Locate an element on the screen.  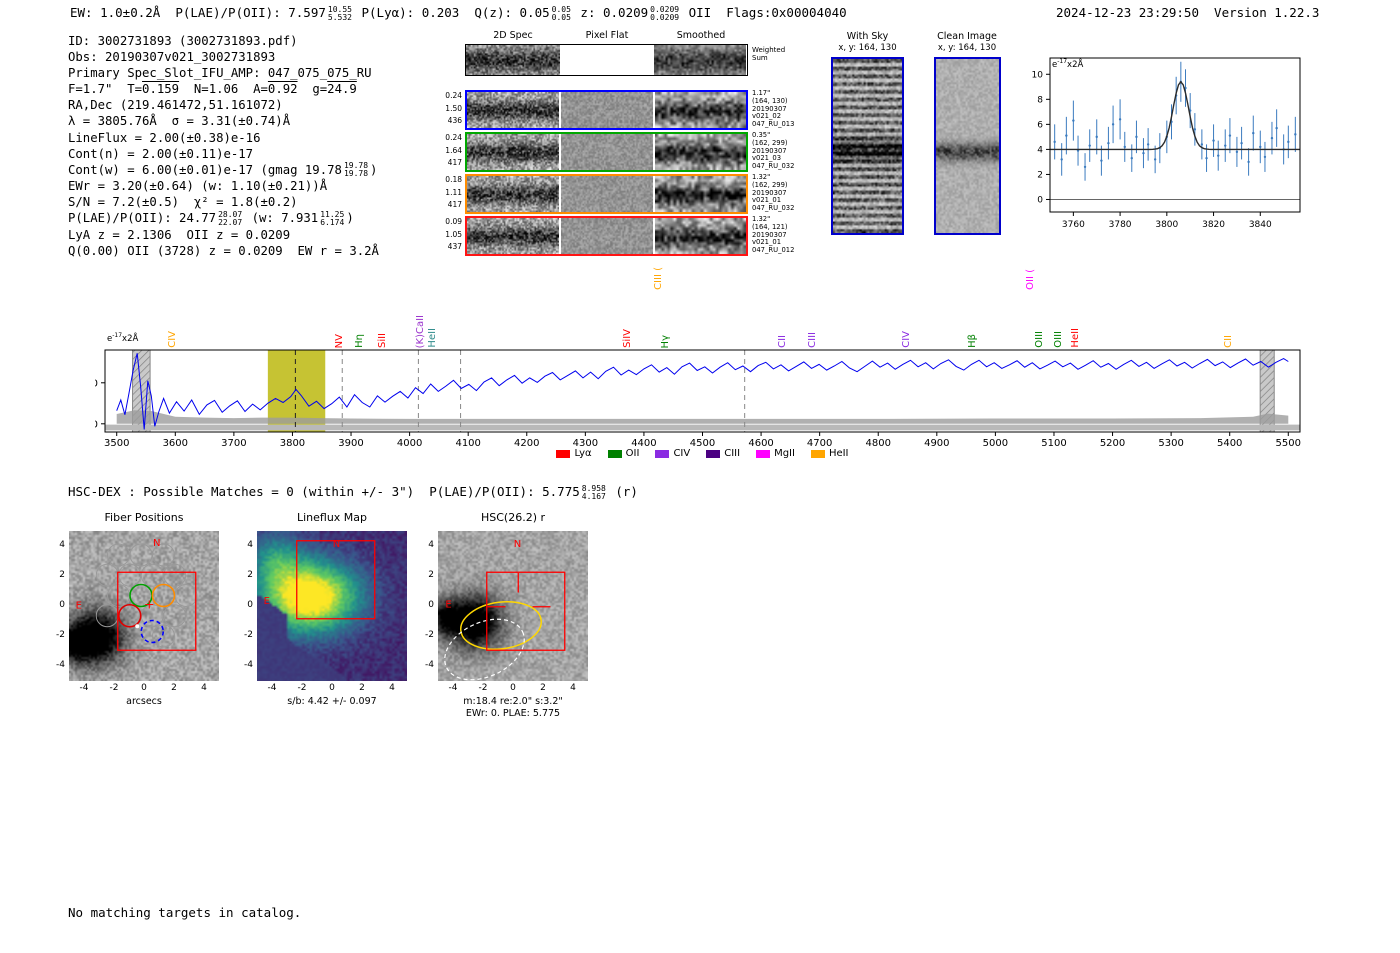
info-line: RA,Dec (219.461472,51.161072) is located at coordinates (223, 105).